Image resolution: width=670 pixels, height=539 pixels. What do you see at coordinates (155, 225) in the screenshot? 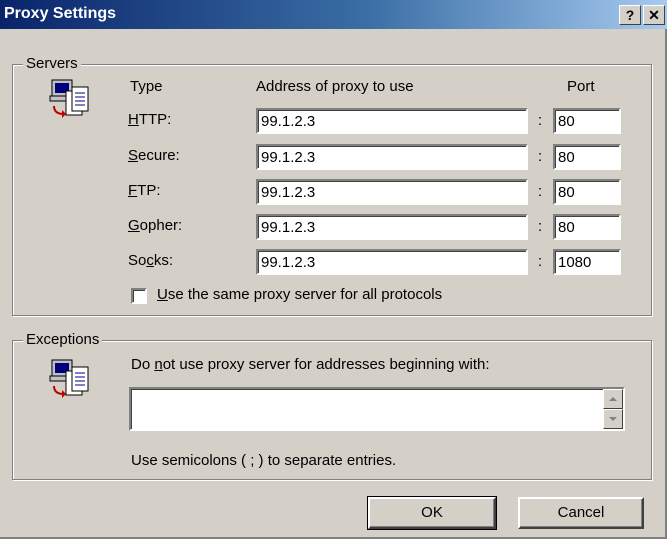
I see `gopher-label: Gopher:` at bounding box center [155, 225].